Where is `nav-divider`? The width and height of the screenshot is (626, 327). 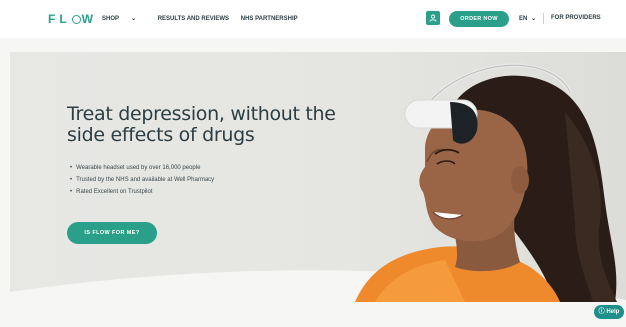
nav-divider is located at coordinates (543, 18).